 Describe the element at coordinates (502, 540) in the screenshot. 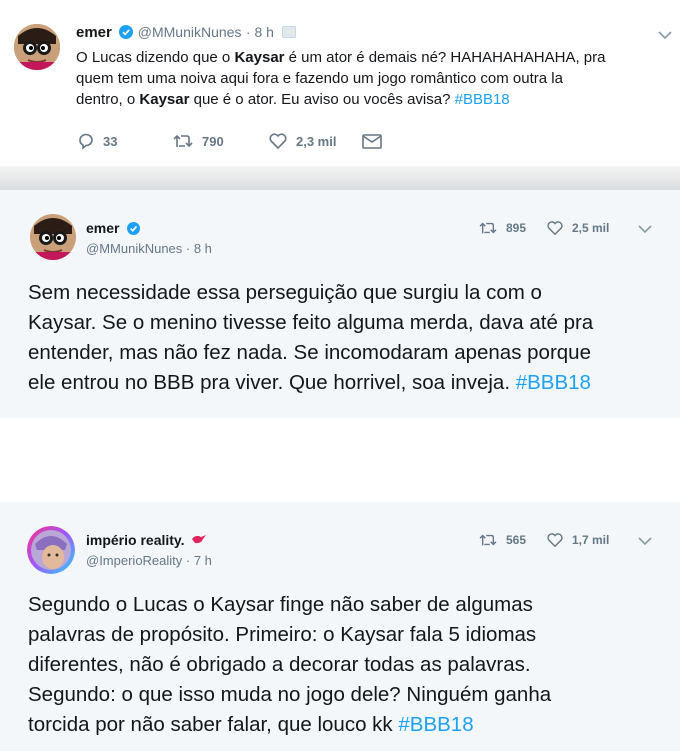

I see `retweet-button: 565` at that location.